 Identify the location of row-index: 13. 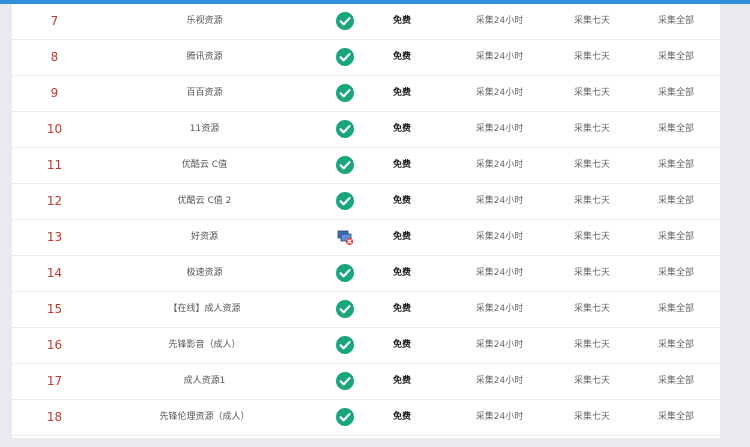
(54, 237).